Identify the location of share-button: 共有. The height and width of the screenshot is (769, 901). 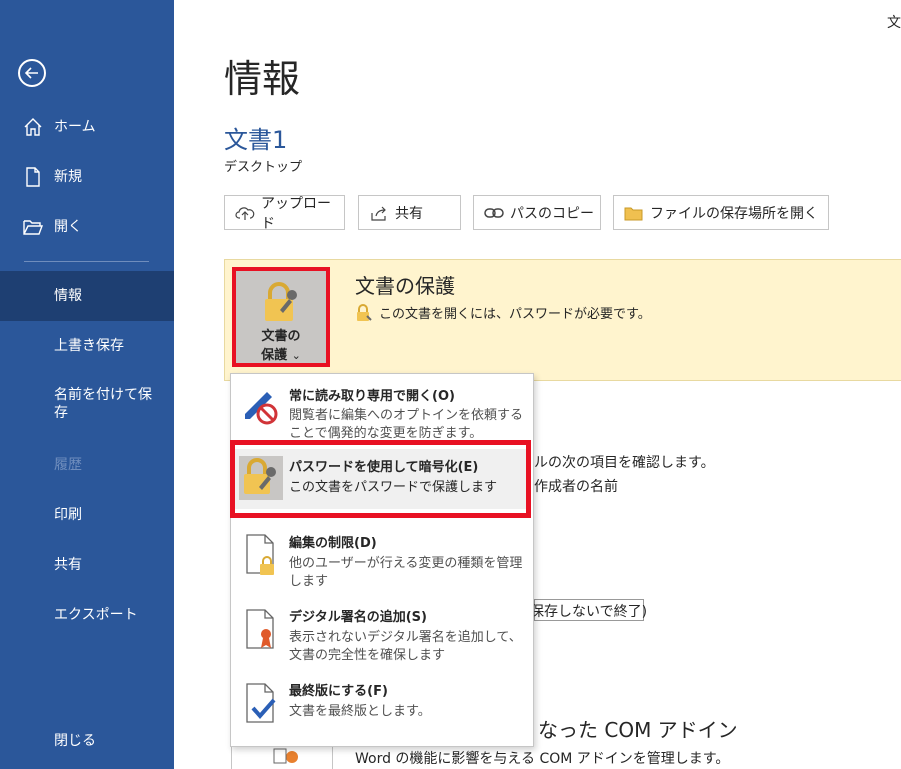
(409, 212).